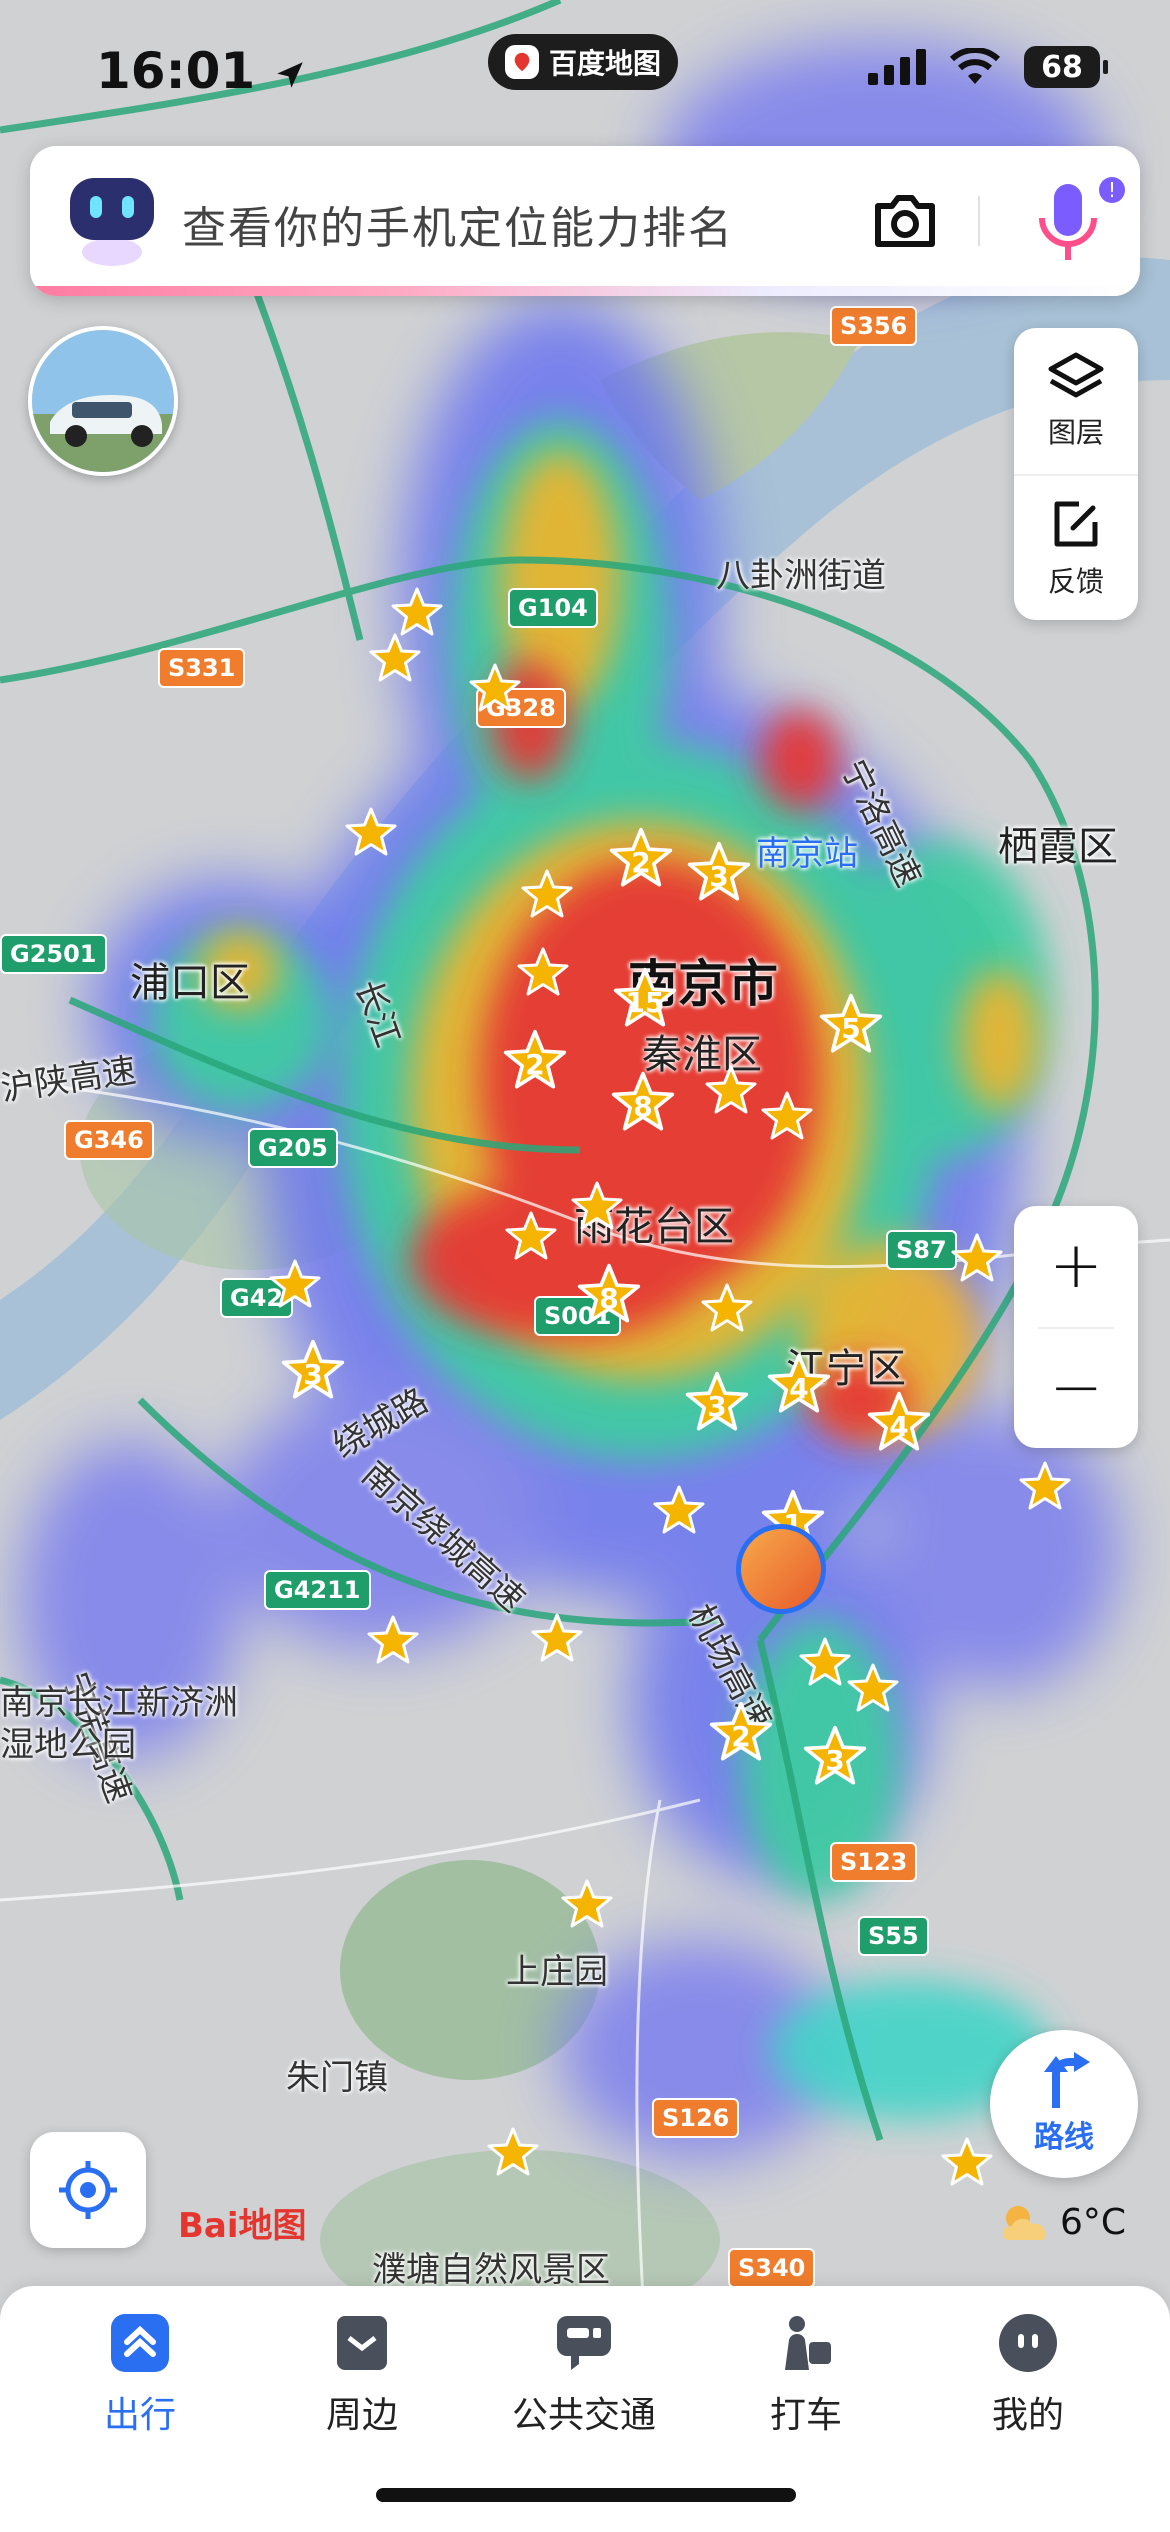 The height and width of the screenshot is (2532, 1170). I want to click on highway-shield: S123, so click(874, 1862).